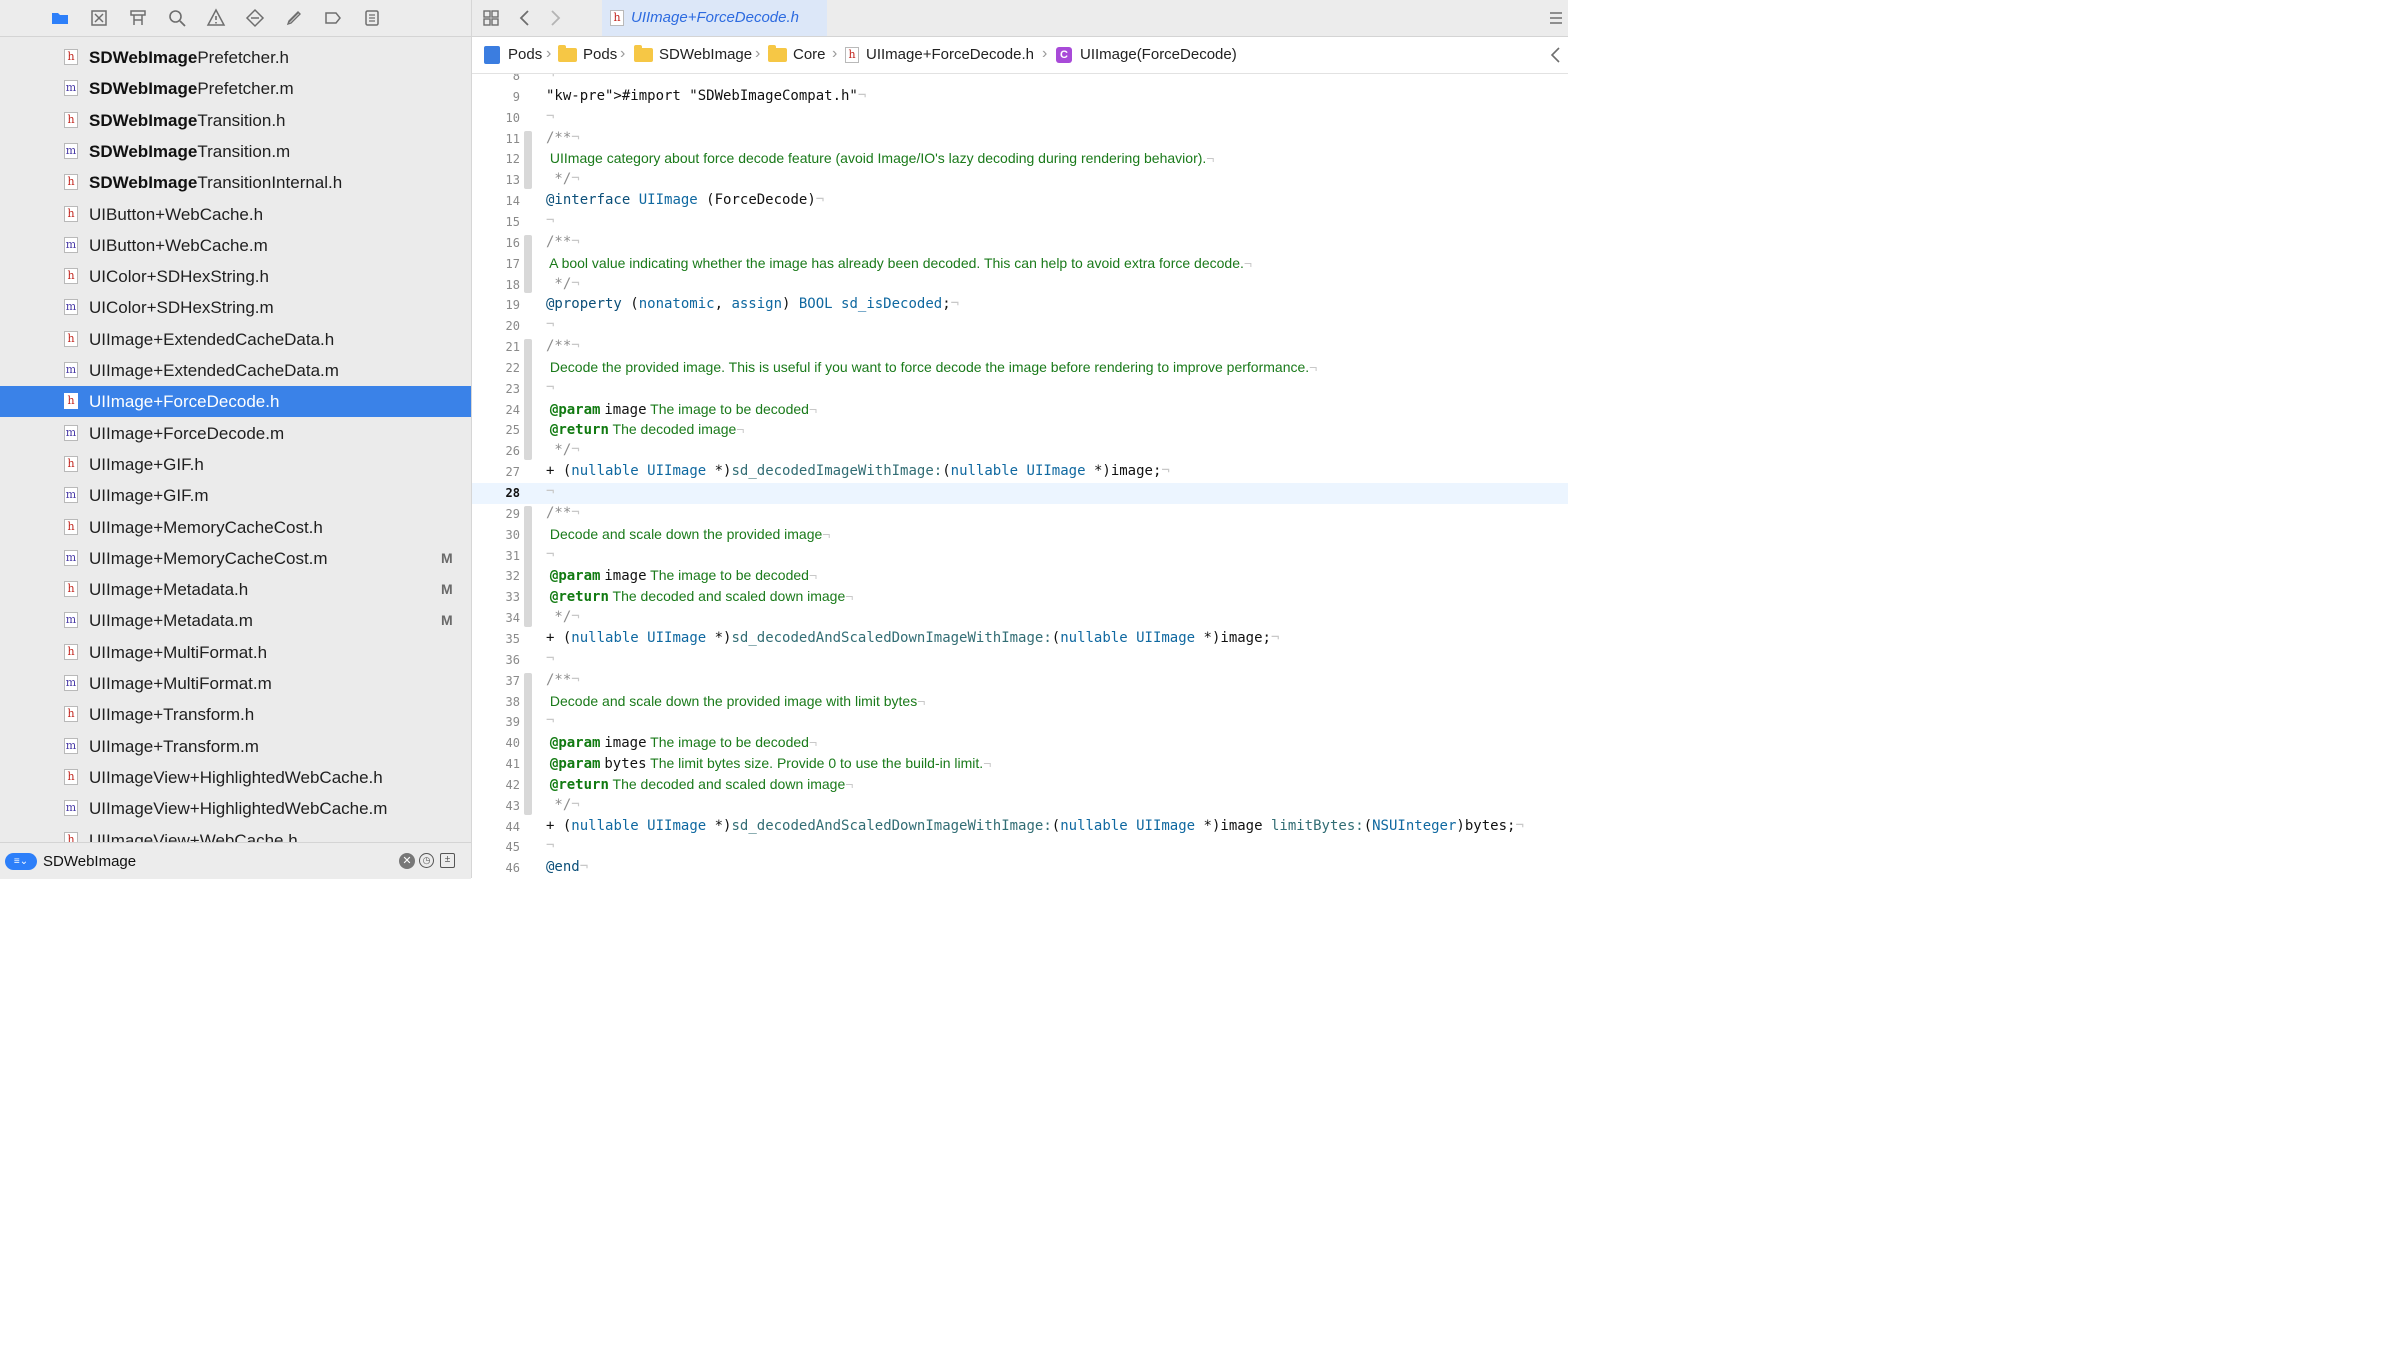 This screenshot has width=2404, height=1346. Describe the element at coordinates (235, 339) in the screenshot. I see `file-row: h UIImage+ExtendedCacheData.h` at that location.